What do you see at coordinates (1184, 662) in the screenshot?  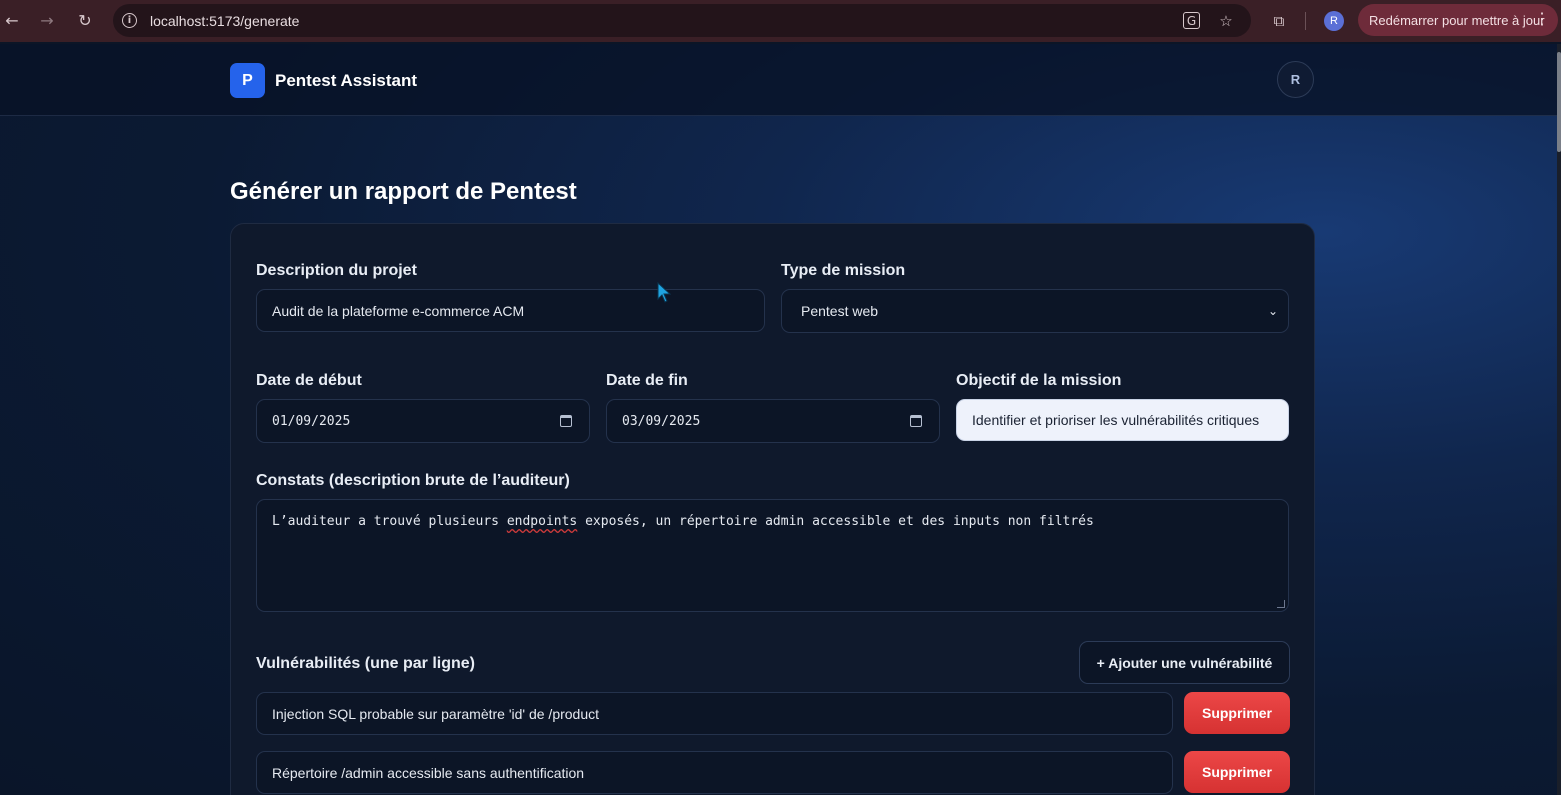 I see `add-vulnerability-button: + Ajouter une vulnérabilité` at bounding box center [1184, 662].